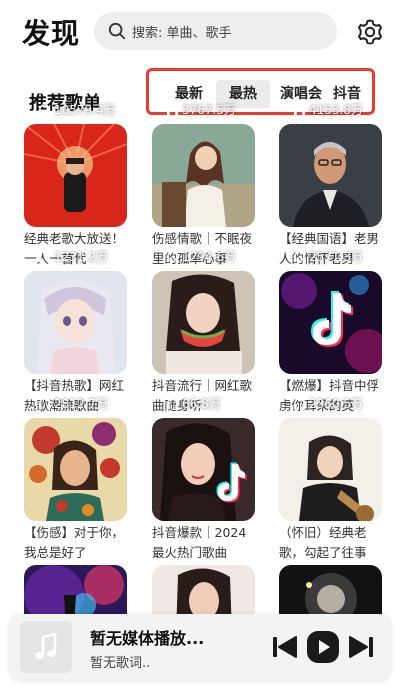 The width and height of the screenshot is (401, 688). What do you see at coordinates (120, 663) in the screenshot?
I see `now-playing-lyric: 暂无歌词..` at bounding box center [120, 663].